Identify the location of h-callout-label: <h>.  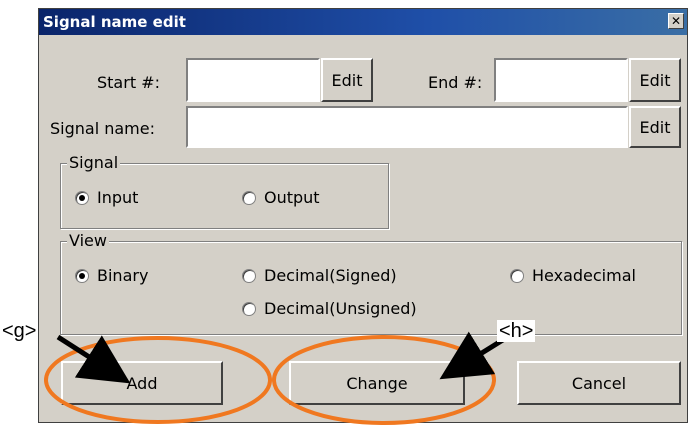
(516, 331).